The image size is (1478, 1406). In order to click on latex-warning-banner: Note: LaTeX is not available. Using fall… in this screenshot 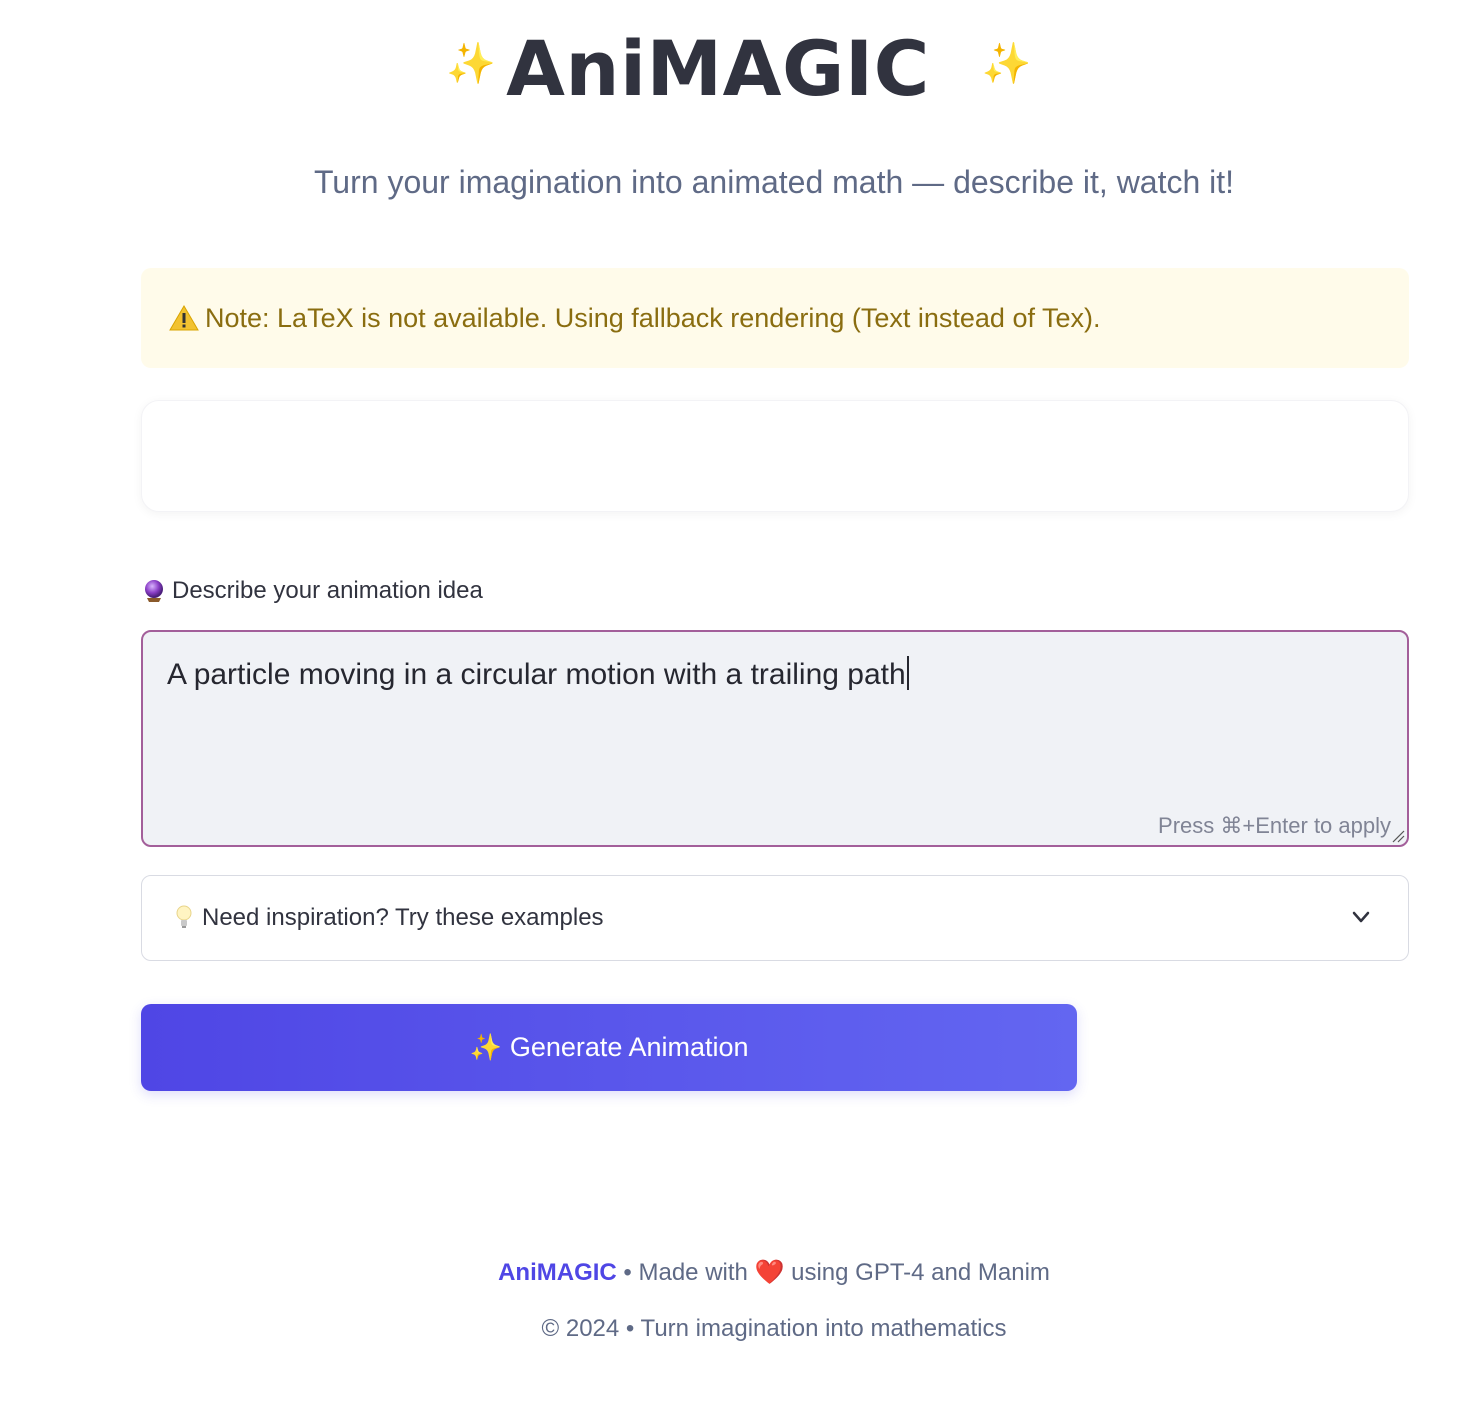, I will do `click(775, 318)`.